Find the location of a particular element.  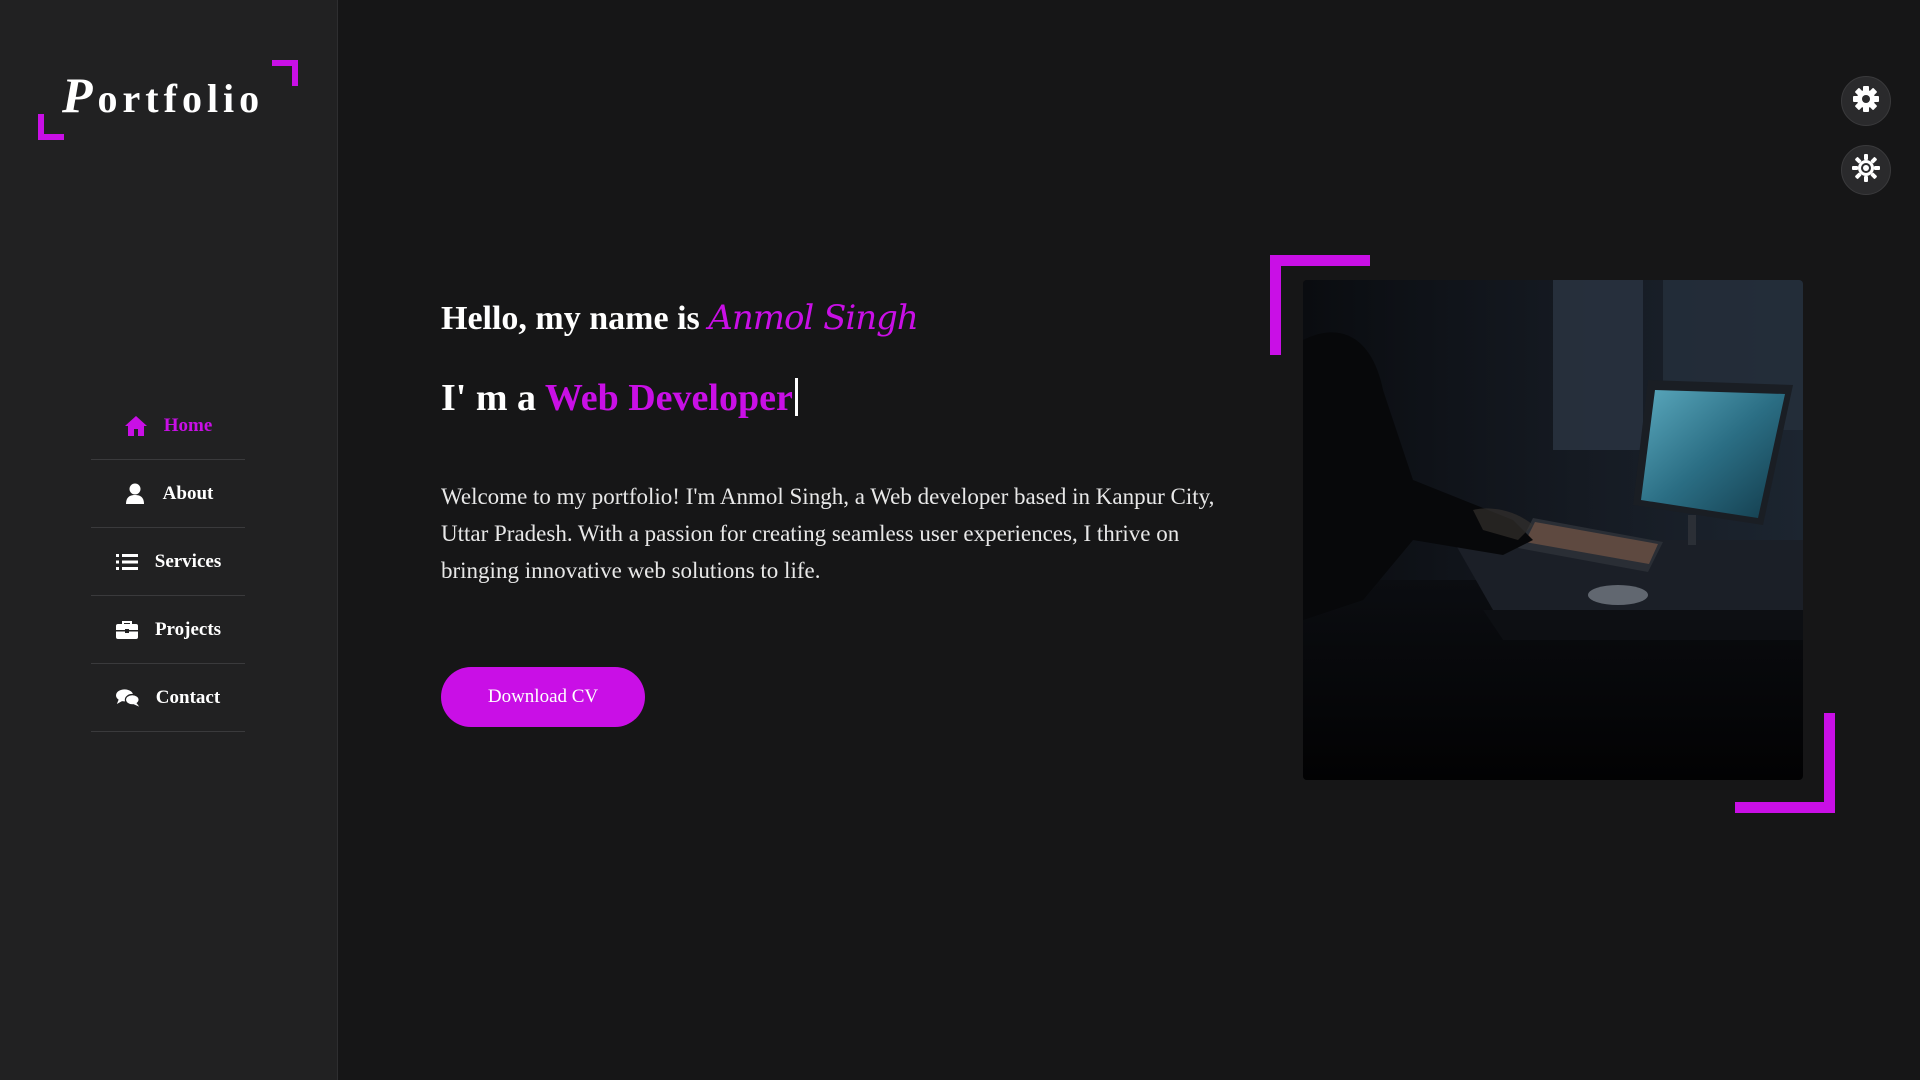

nav-item-home: Home is located at coordinates (168, 426).